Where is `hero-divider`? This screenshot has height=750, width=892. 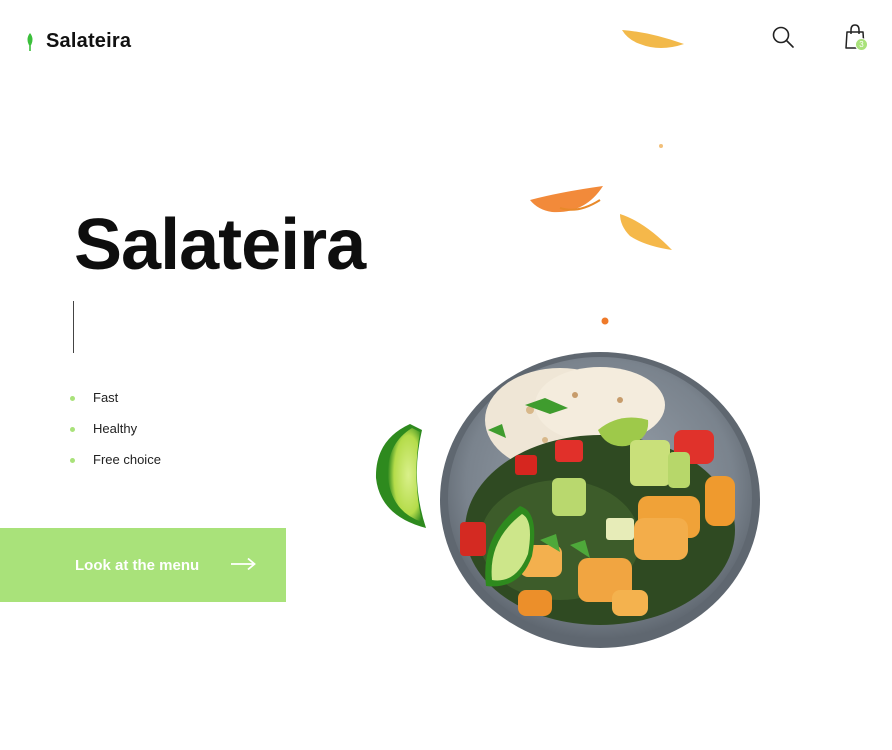
hero-divider is located at coordinates (73, 327).